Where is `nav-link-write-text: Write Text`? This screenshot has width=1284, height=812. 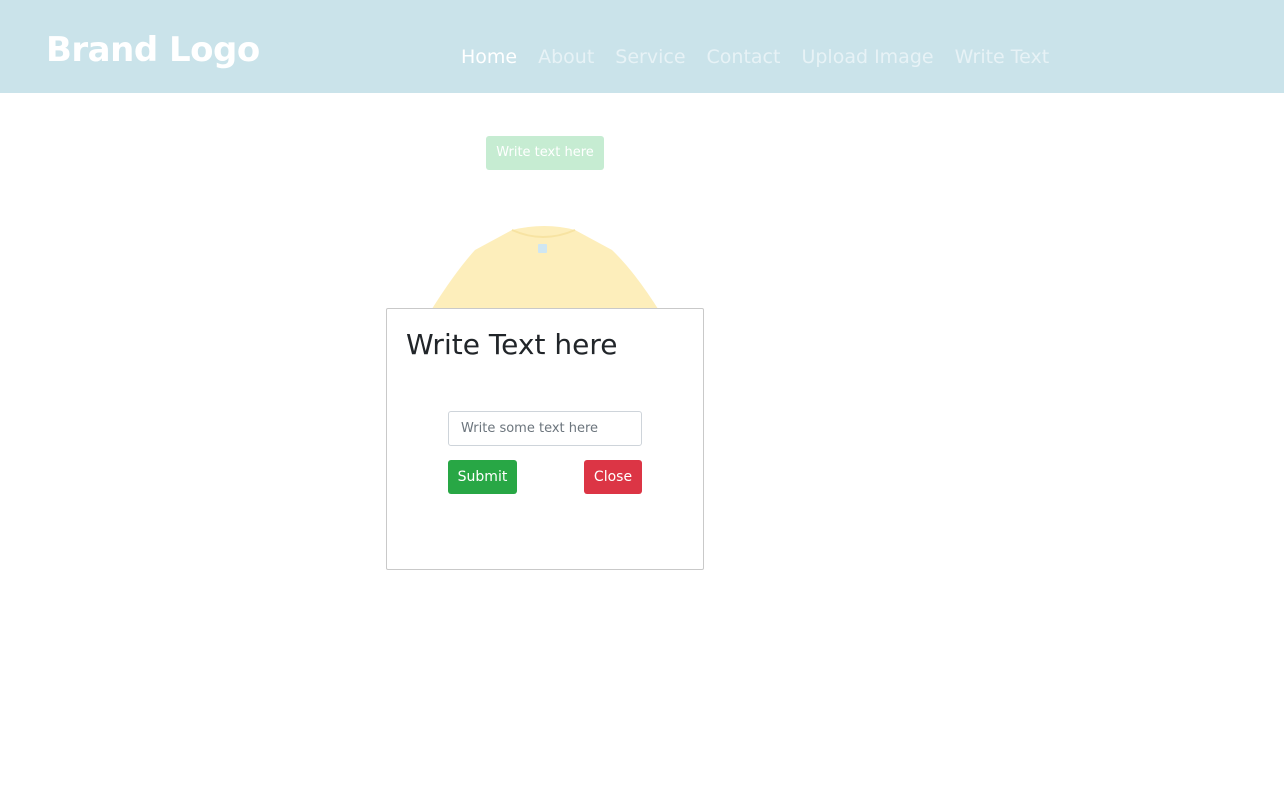 nav-link-write-text: Write Text is located at coordinates (1002, 57).